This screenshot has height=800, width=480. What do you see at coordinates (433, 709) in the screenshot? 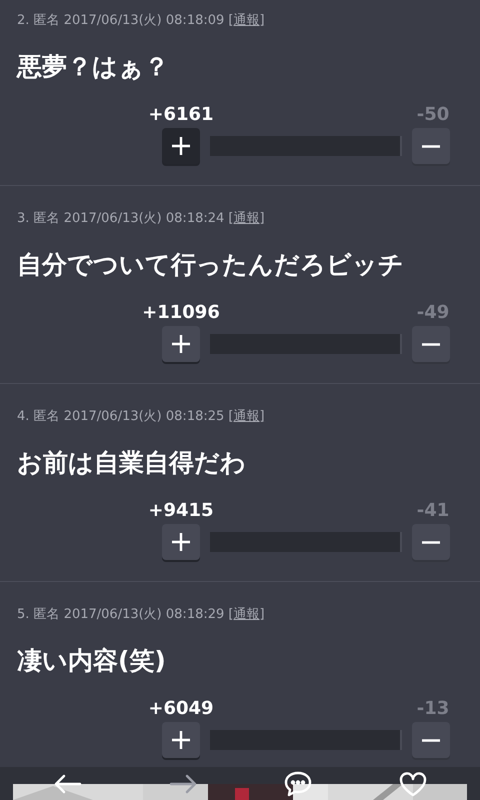
I see `minus-count: -13` at bounding box center [433, 709].